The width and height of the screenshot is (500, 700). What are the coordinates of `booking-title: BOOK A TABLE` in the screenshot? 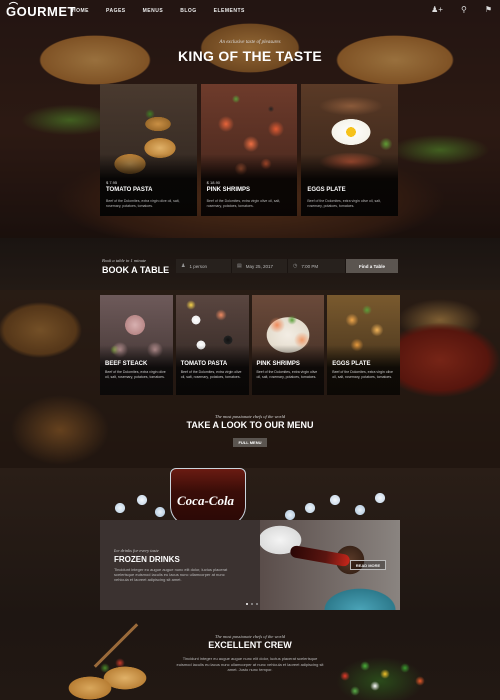 It's located at (136, 270).